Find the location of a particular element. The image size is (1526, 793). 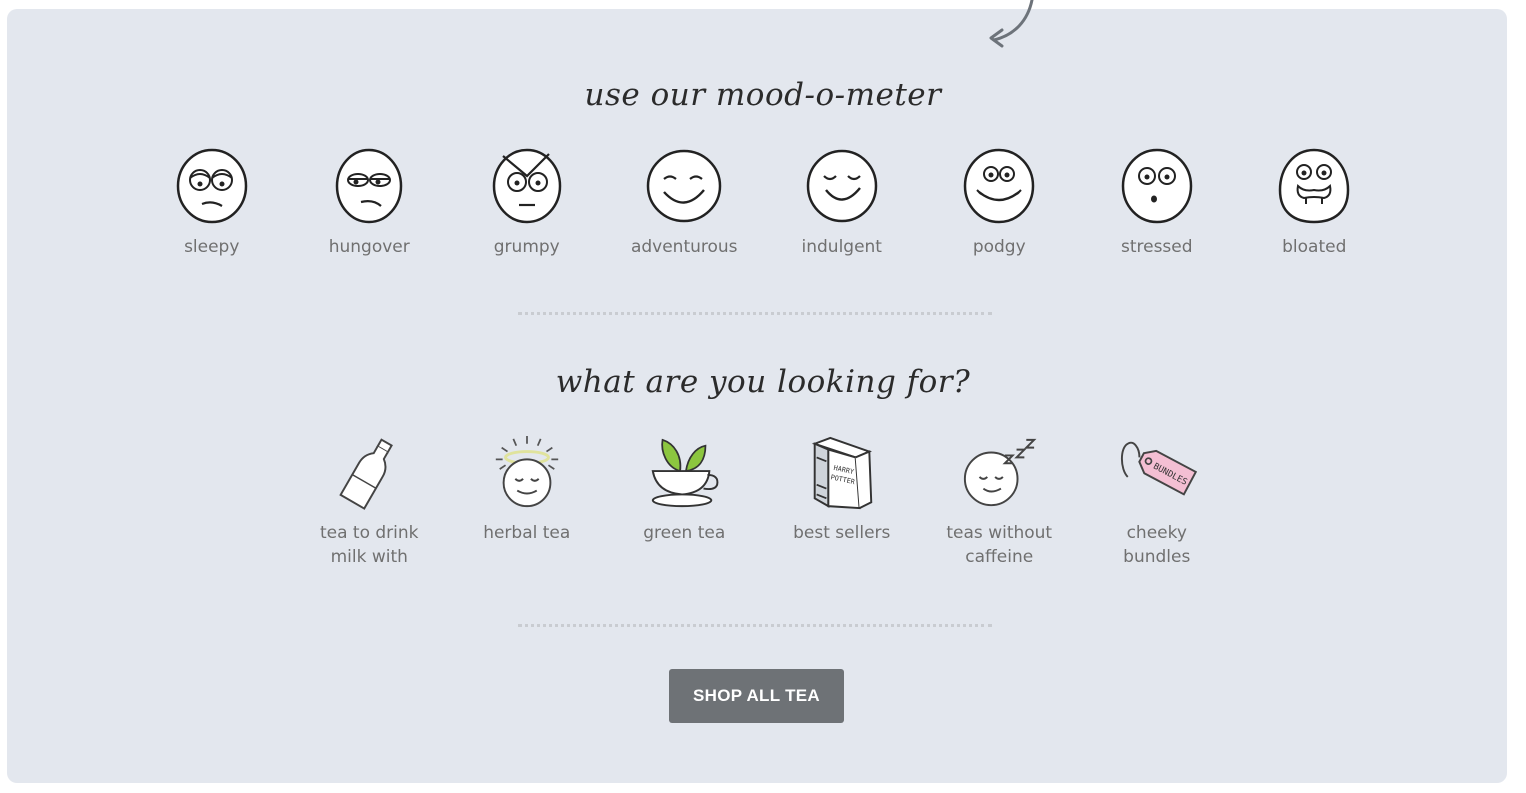

mood-item-podgy: podgy is located at coordinates (1000, 202).